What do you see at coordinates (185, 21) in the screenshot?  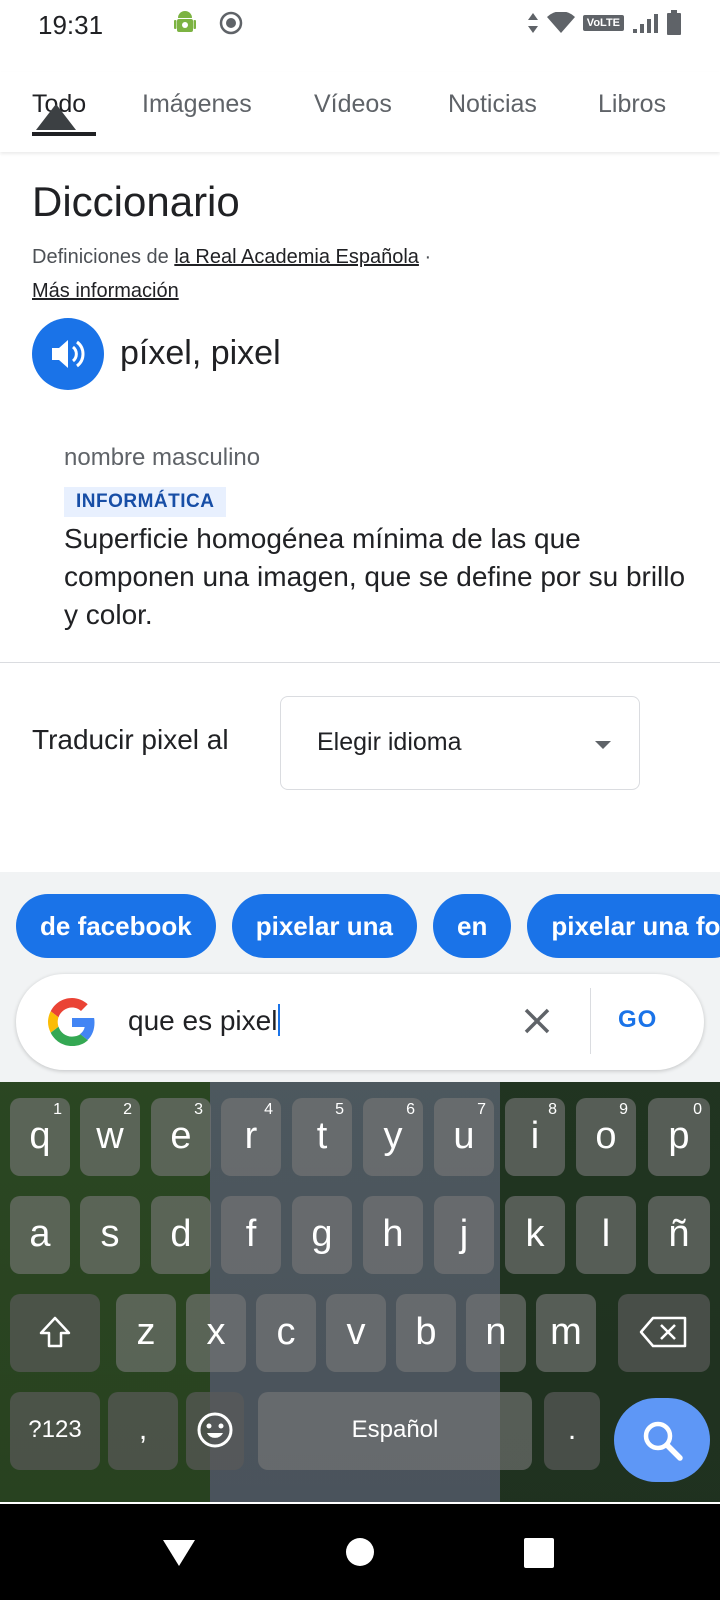 I see `android-debug-icon` at bounding box center [185, 21].